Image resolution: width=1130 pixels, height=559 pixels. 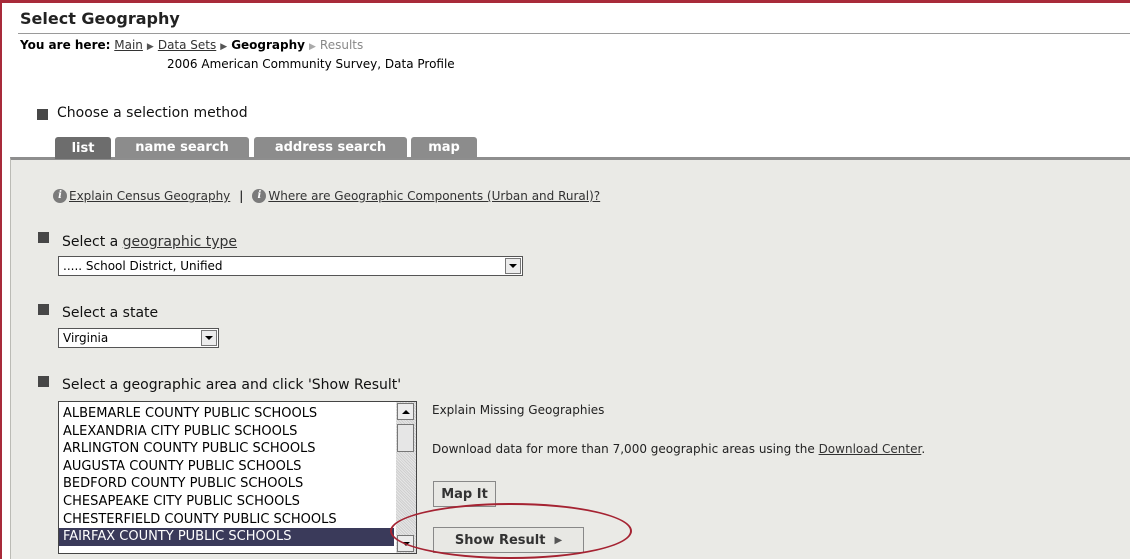 I want to click on scroll-up-icon, so click(x=405, y=411).